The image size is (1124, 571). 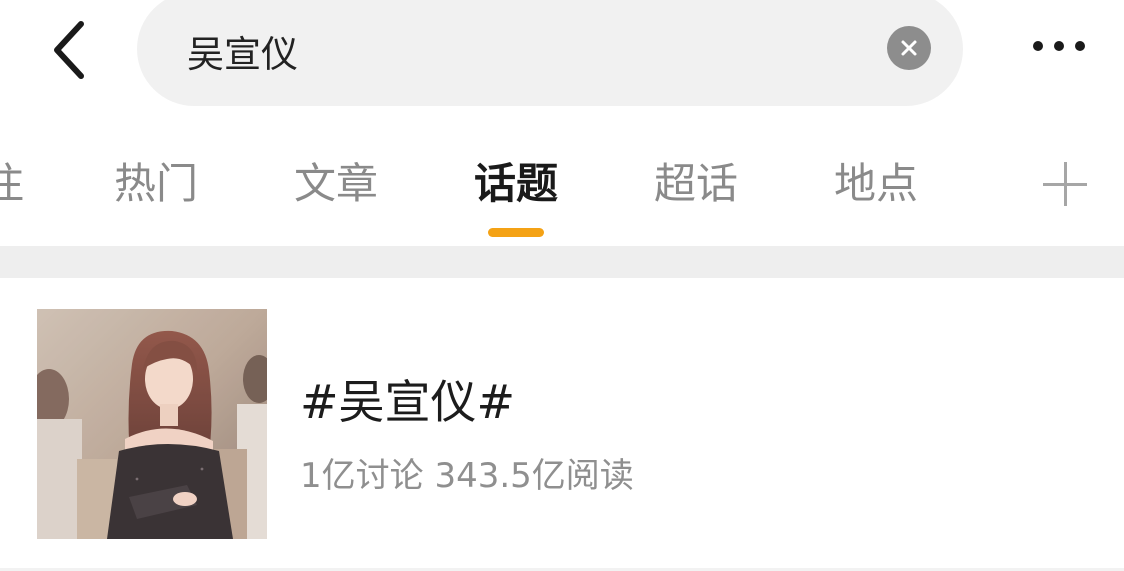 What do you see at coordinates (516, 184) in the screenshot?
I see `tab-topics: 话题` at bounding box center [516, 184].